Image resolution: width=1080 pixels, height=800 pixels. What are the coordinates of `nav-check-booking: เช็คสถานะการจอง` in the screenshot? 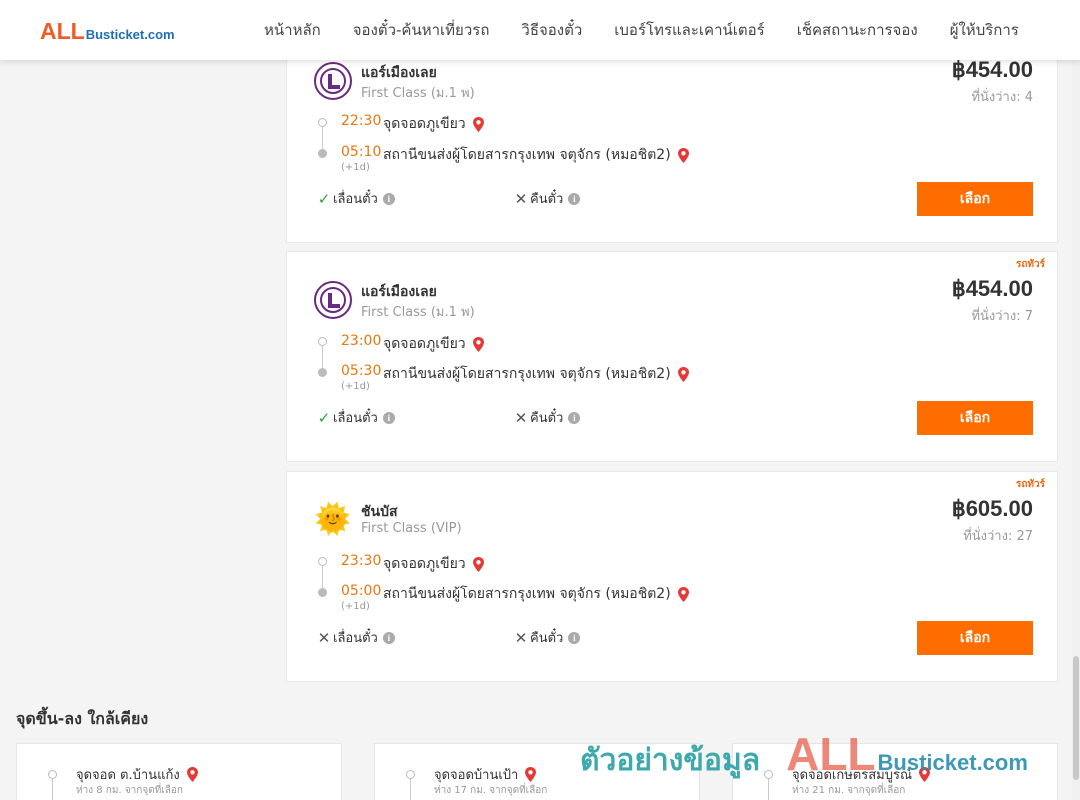 It's located at (857, 30).